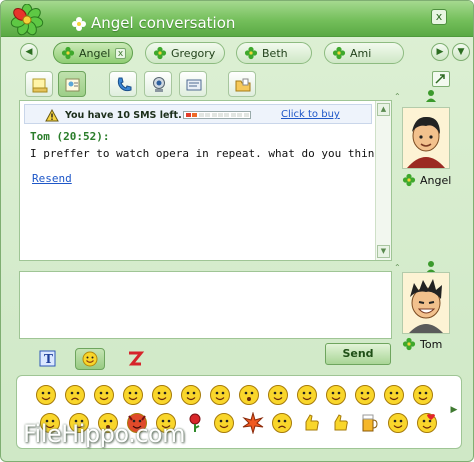  Describe the element at coordinates (383, 109) in the screenshot. I see `scroll-up-arrow-icon: ▲` at that location.